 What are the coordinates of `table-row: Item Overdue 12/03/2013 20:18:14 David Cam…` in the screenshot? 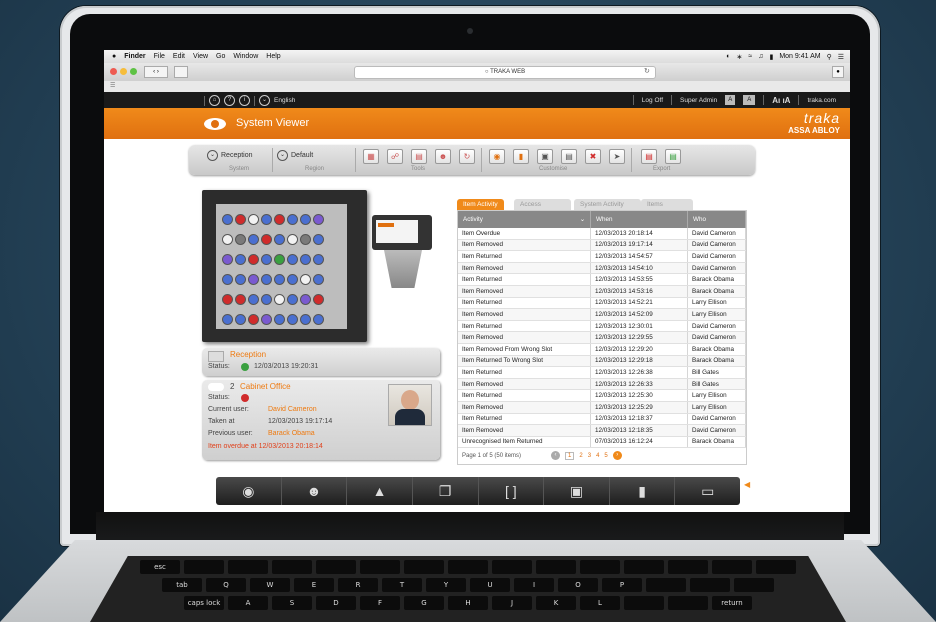 It's located at (602, 234).